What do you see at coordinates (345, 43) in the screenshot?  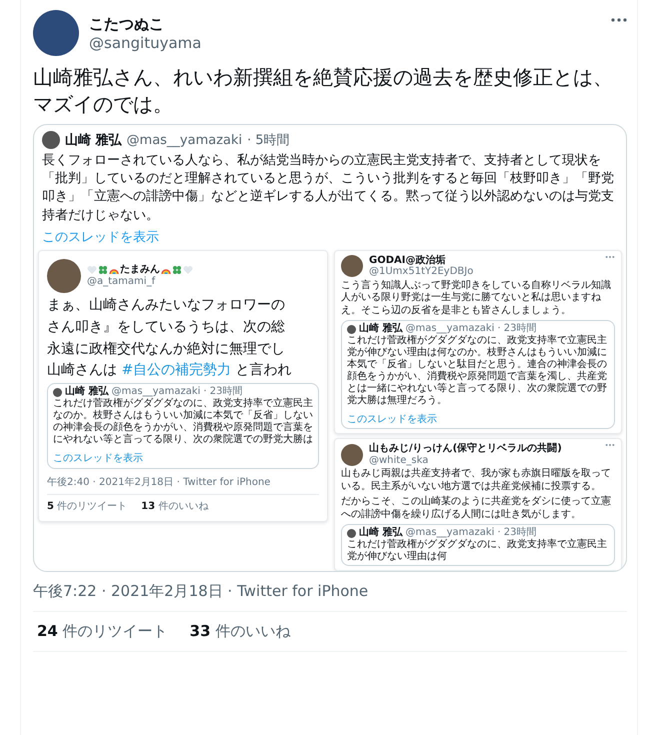 I see `user-handle: @sangituyama` at bounding box center [345, 43].